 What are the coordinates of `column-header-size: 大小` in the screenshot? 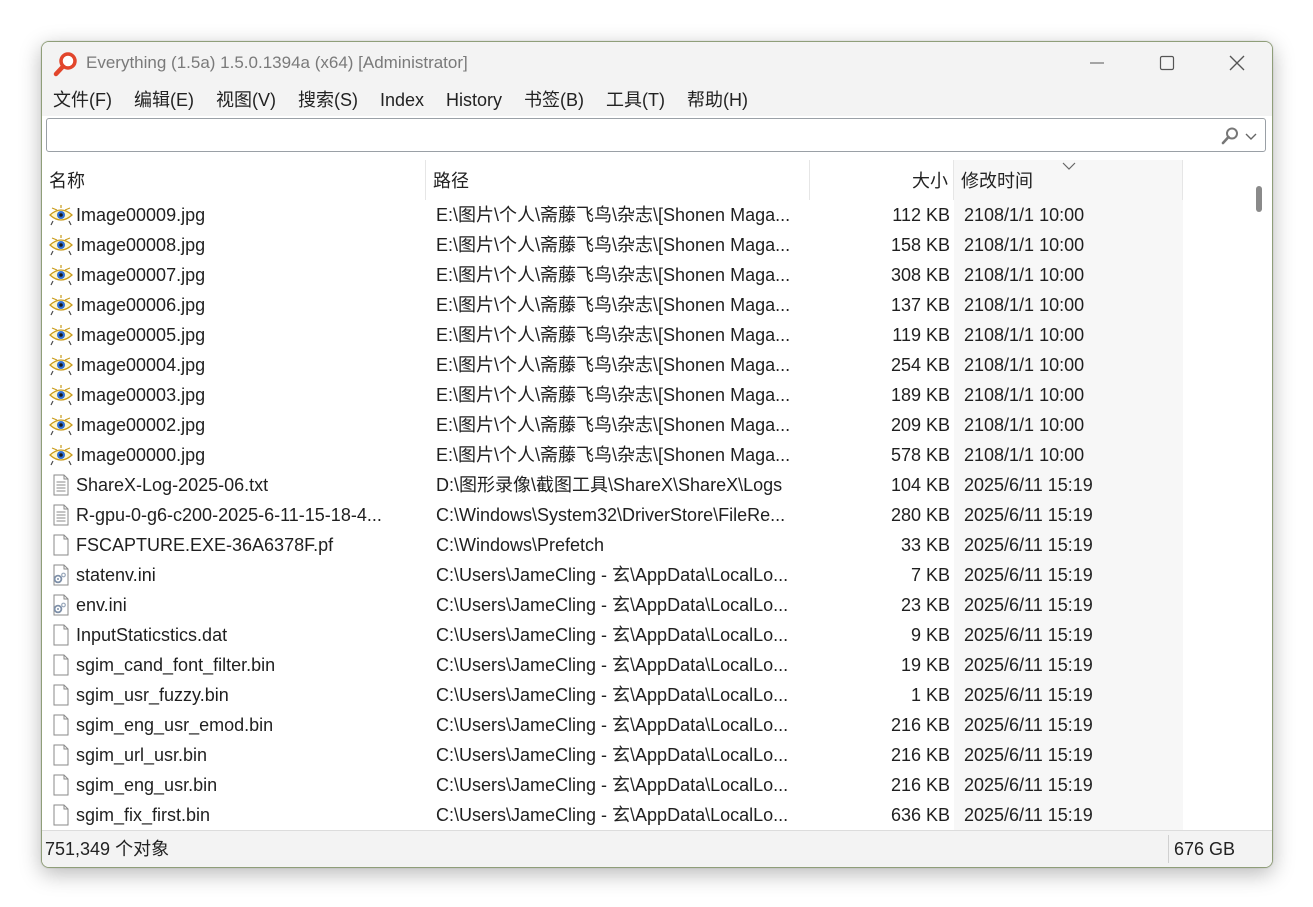 It's located at (882, 180).